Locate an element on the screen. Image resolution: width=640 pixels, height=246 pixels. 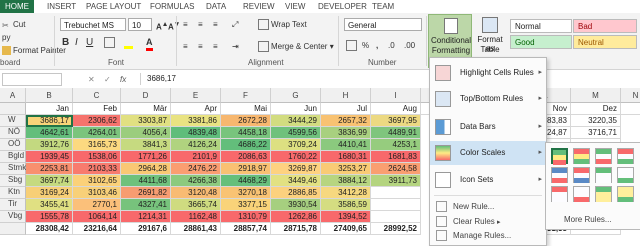
shrink-font-button: A▼ is located at coordinates (174, 26).